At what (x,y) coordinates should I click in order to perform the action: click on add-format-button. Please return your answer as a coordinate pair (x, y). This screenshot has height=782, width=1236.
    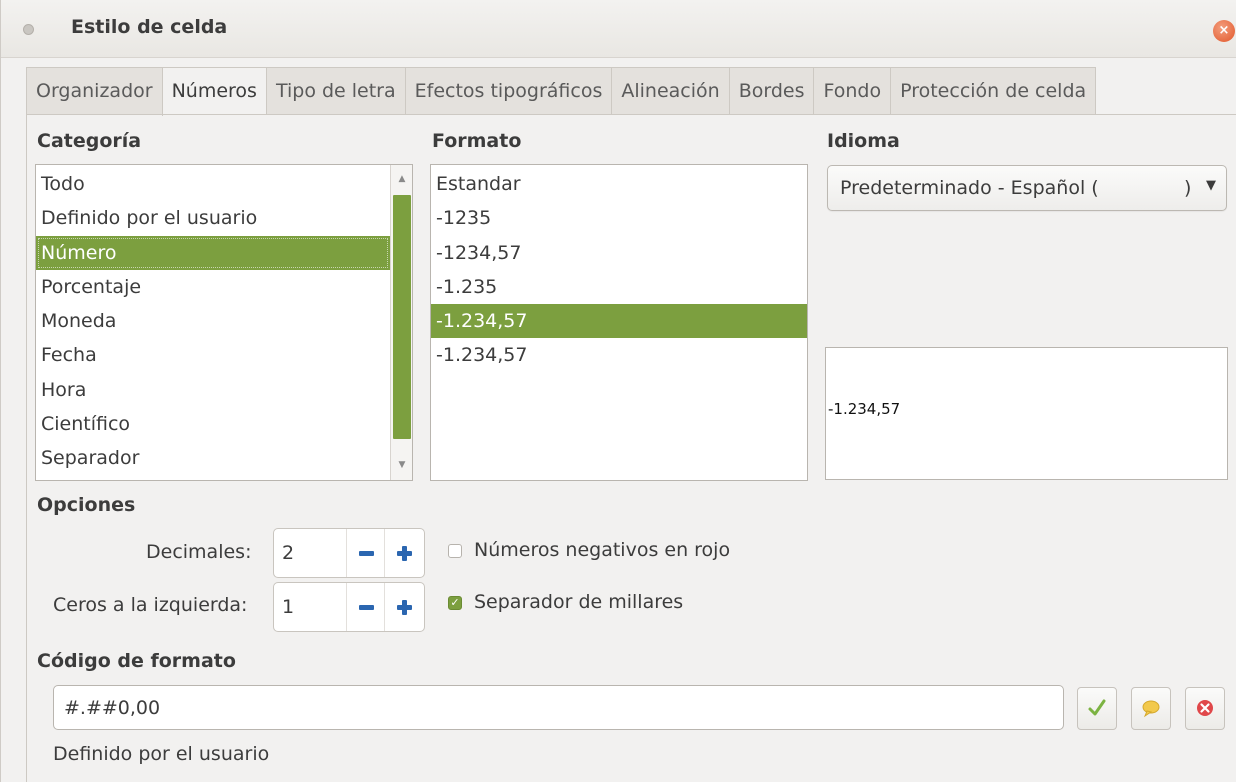
    Looking at the image, I should click on (1097, 708).